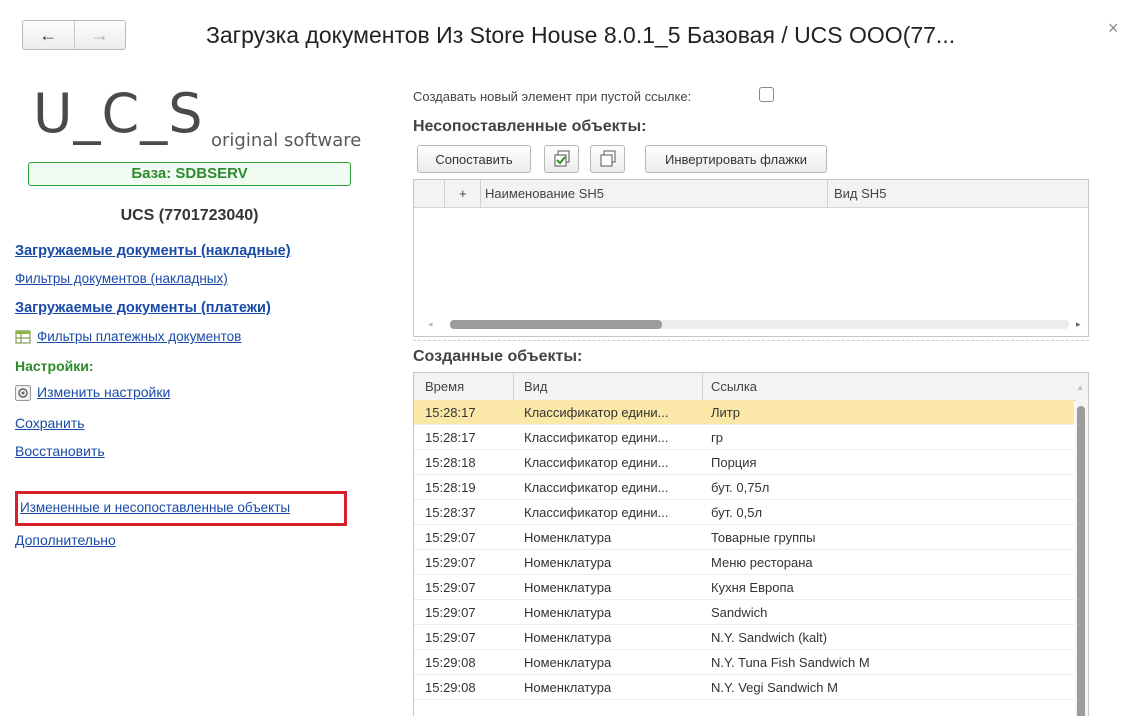  I want to click on database-badge: База: SDBSERV, so click(189, 174).